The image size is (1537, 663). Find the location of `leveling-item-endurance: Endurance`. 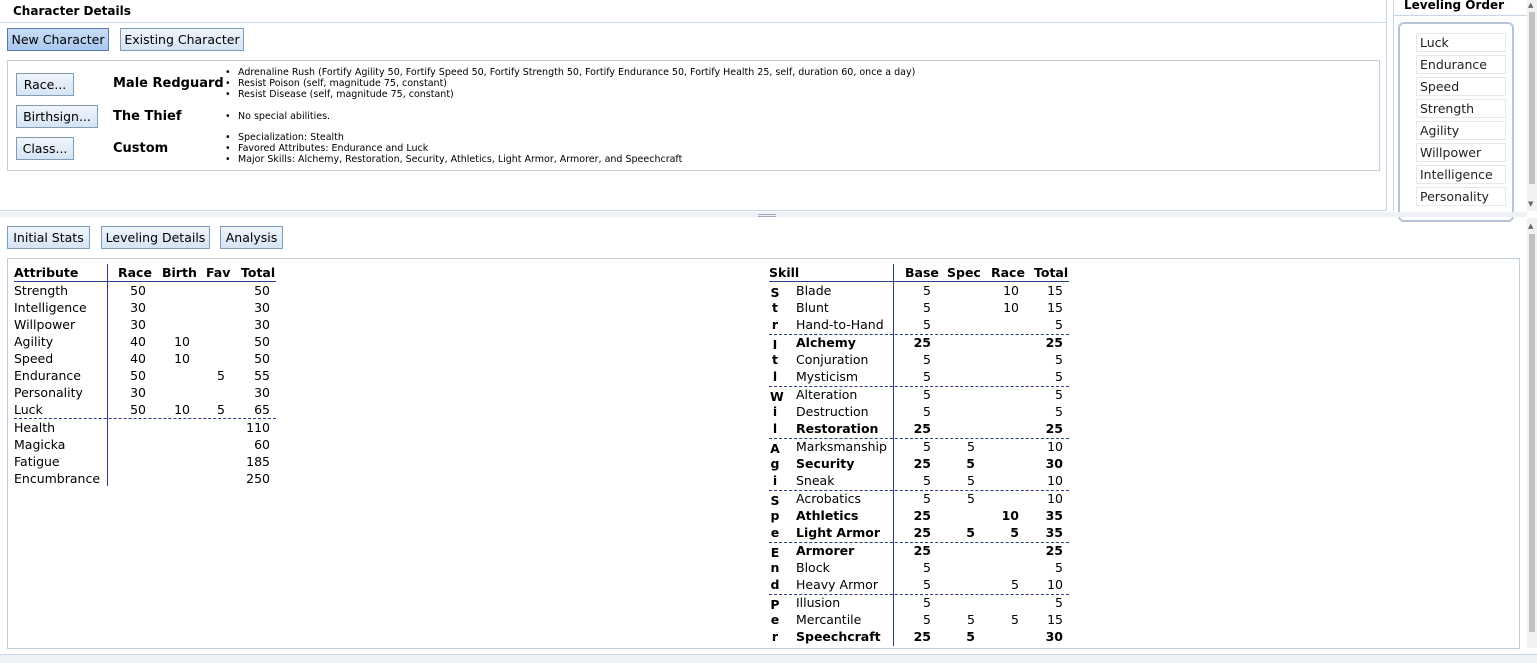

leveling-item-endurance: Endurance is located at coordinates (1461, 64).